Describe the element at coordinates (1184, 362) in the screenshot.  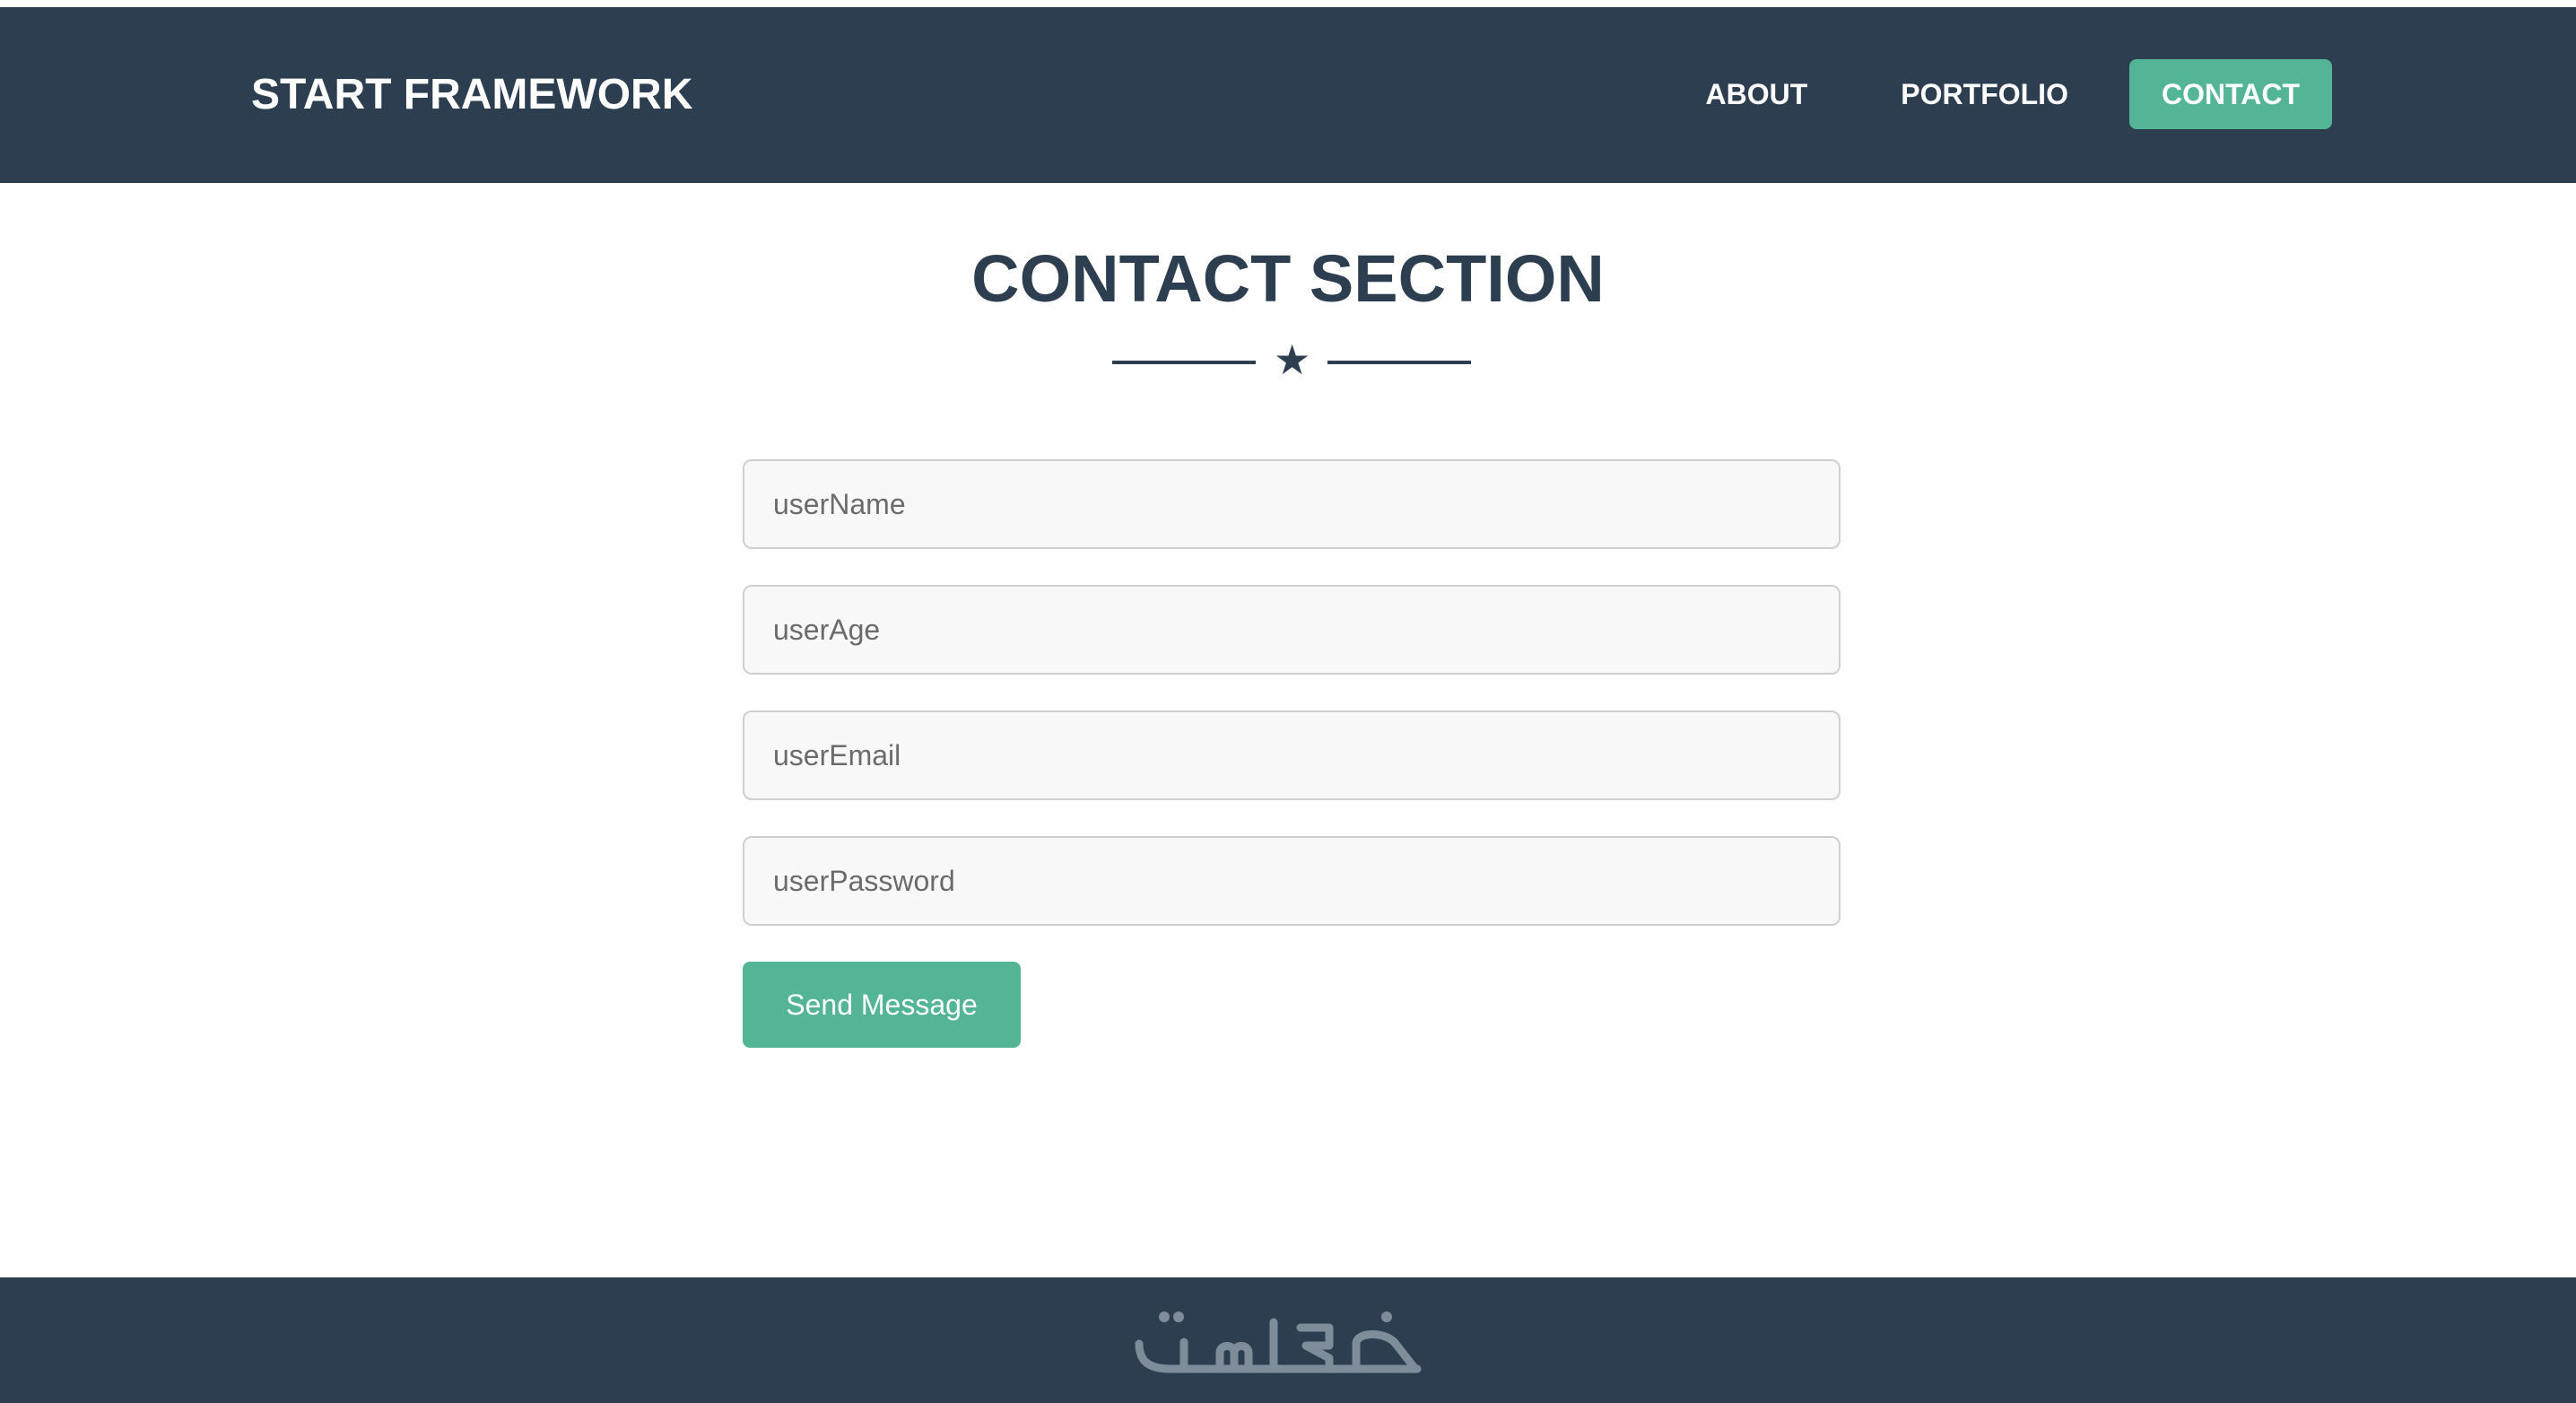
I see `divider-line-left` at that location.